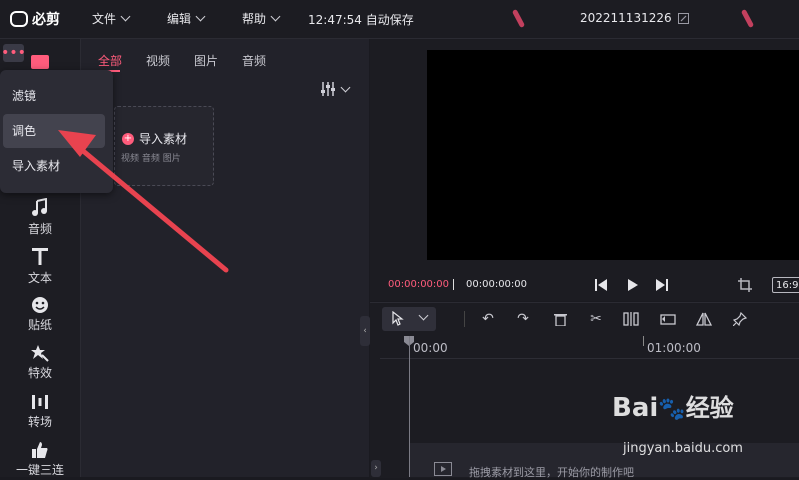 Image resolution: width=799 pixels, height=480 pixels. Describe the element at coordinates (635, 408) in the screenshot. I see `watermark-brand: Bai` at that location.